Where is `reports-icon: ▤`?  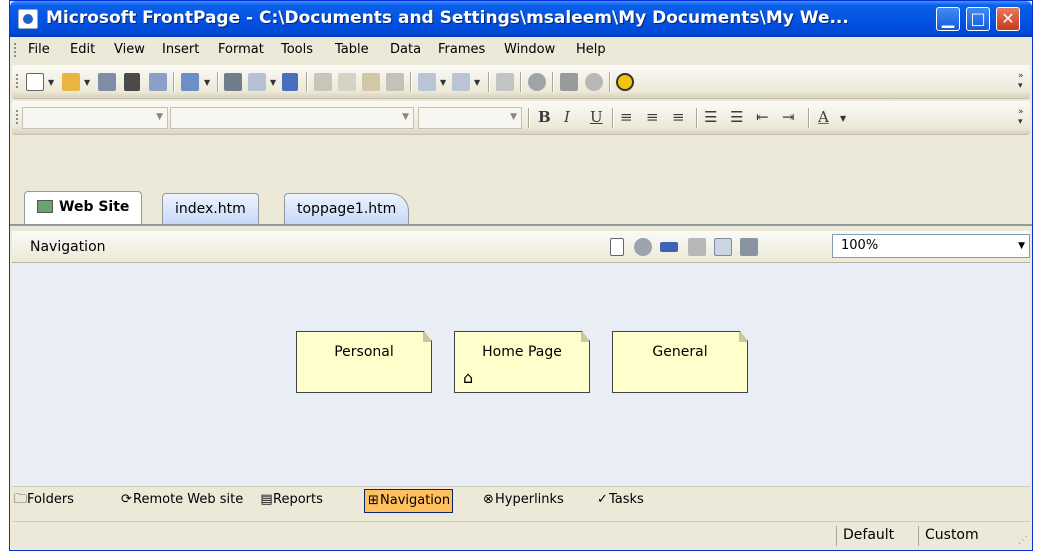 reports-icon: ▤ is located at coordinates (266, 499).